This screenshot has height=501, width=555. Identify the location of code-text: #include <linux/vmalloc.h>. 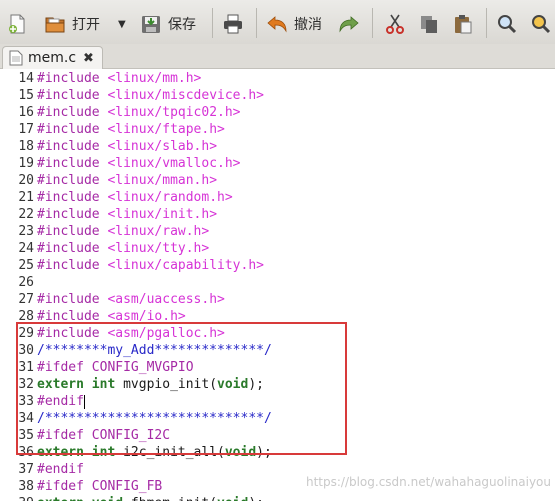
(139, 163).